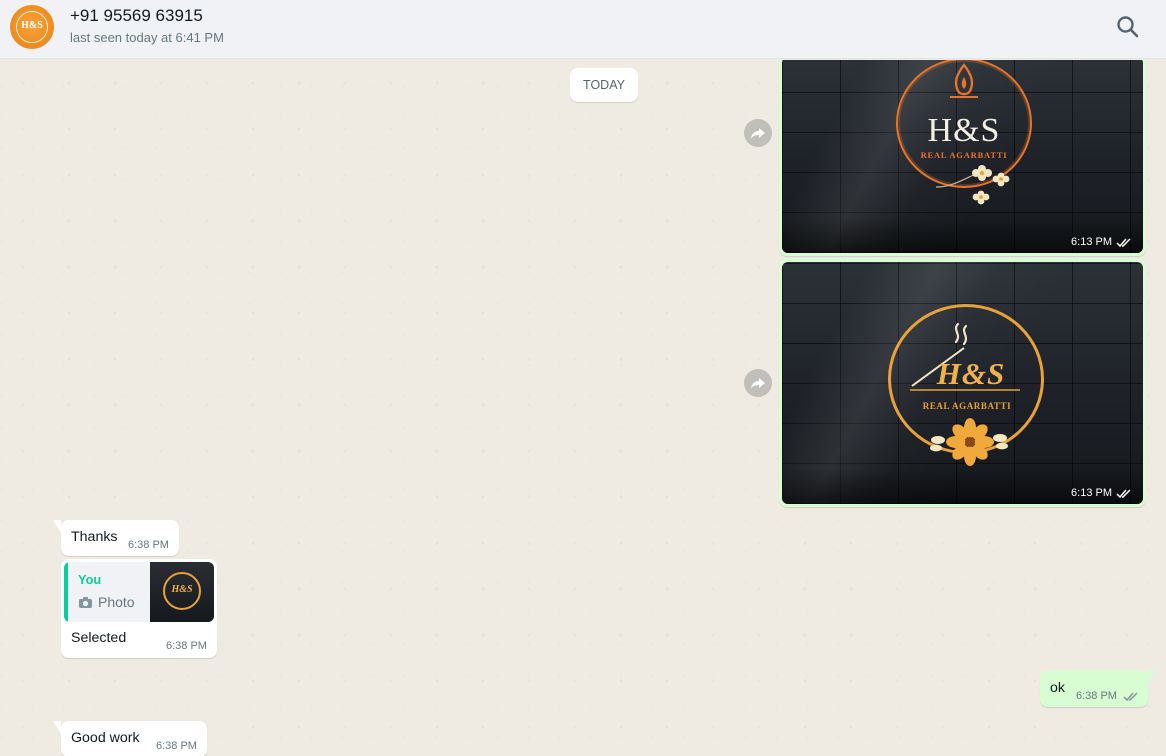 This screenshot has width=1166, height=756. What do you see at coordinates (139, 592) in the screenshot?
I see `quoted-message: You Photo H&S` at bounding box center [139, 592].